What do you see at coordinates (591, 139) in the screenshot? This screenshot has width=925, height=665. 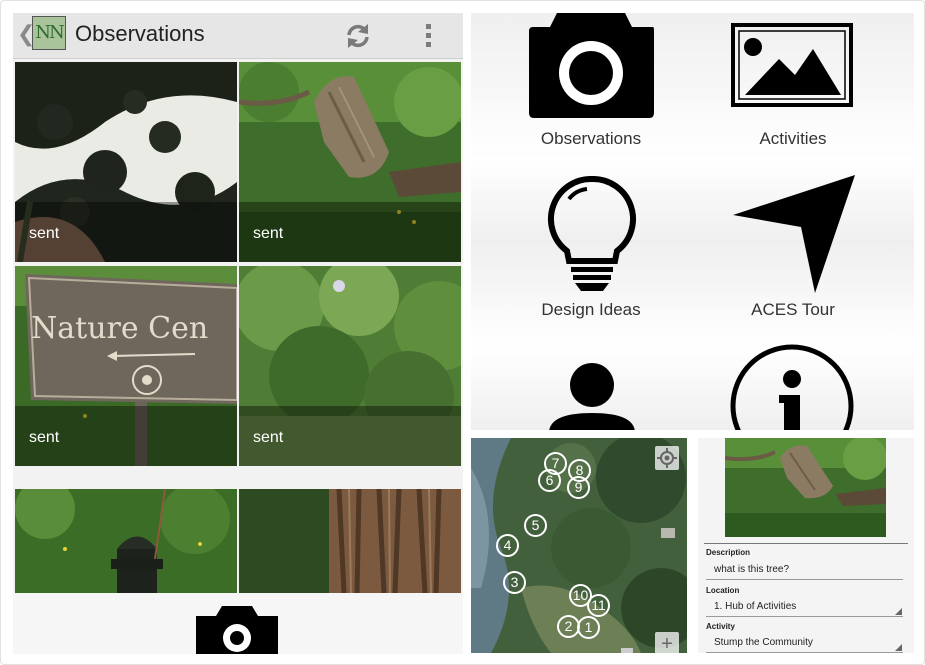 I see `menu-label-observations: Observations` at bounding box center [591, 139].